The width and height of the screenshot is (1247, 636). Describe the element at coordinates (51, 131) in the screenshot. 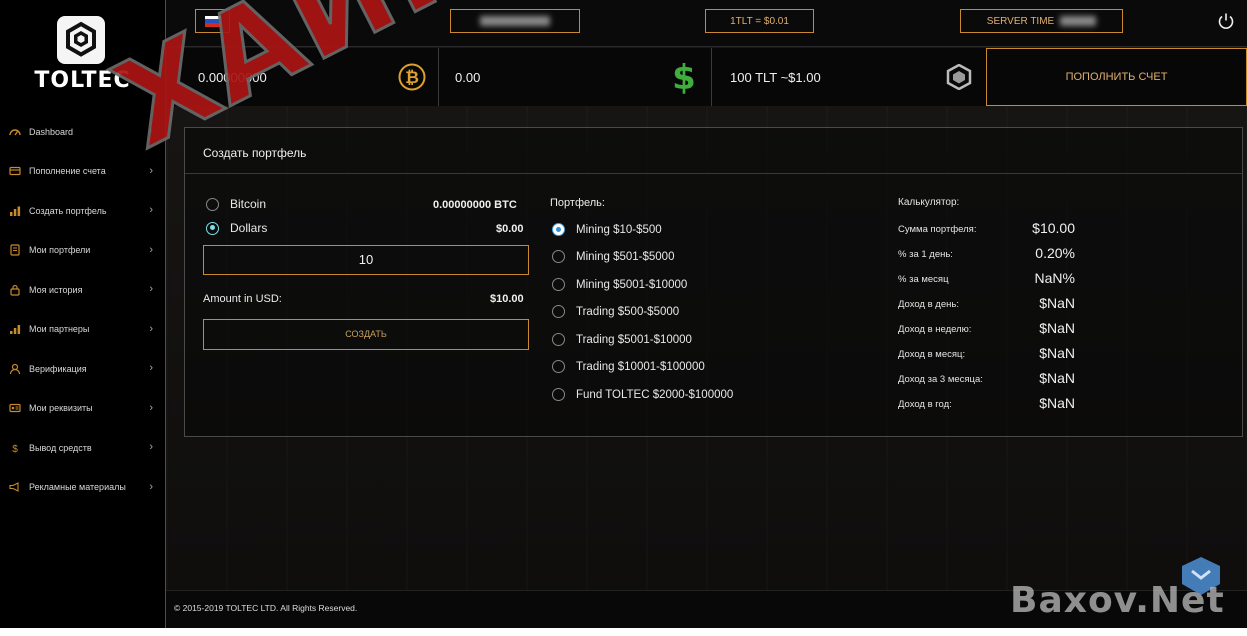

I see `sidebar-item-label: Dashboard` at that location.